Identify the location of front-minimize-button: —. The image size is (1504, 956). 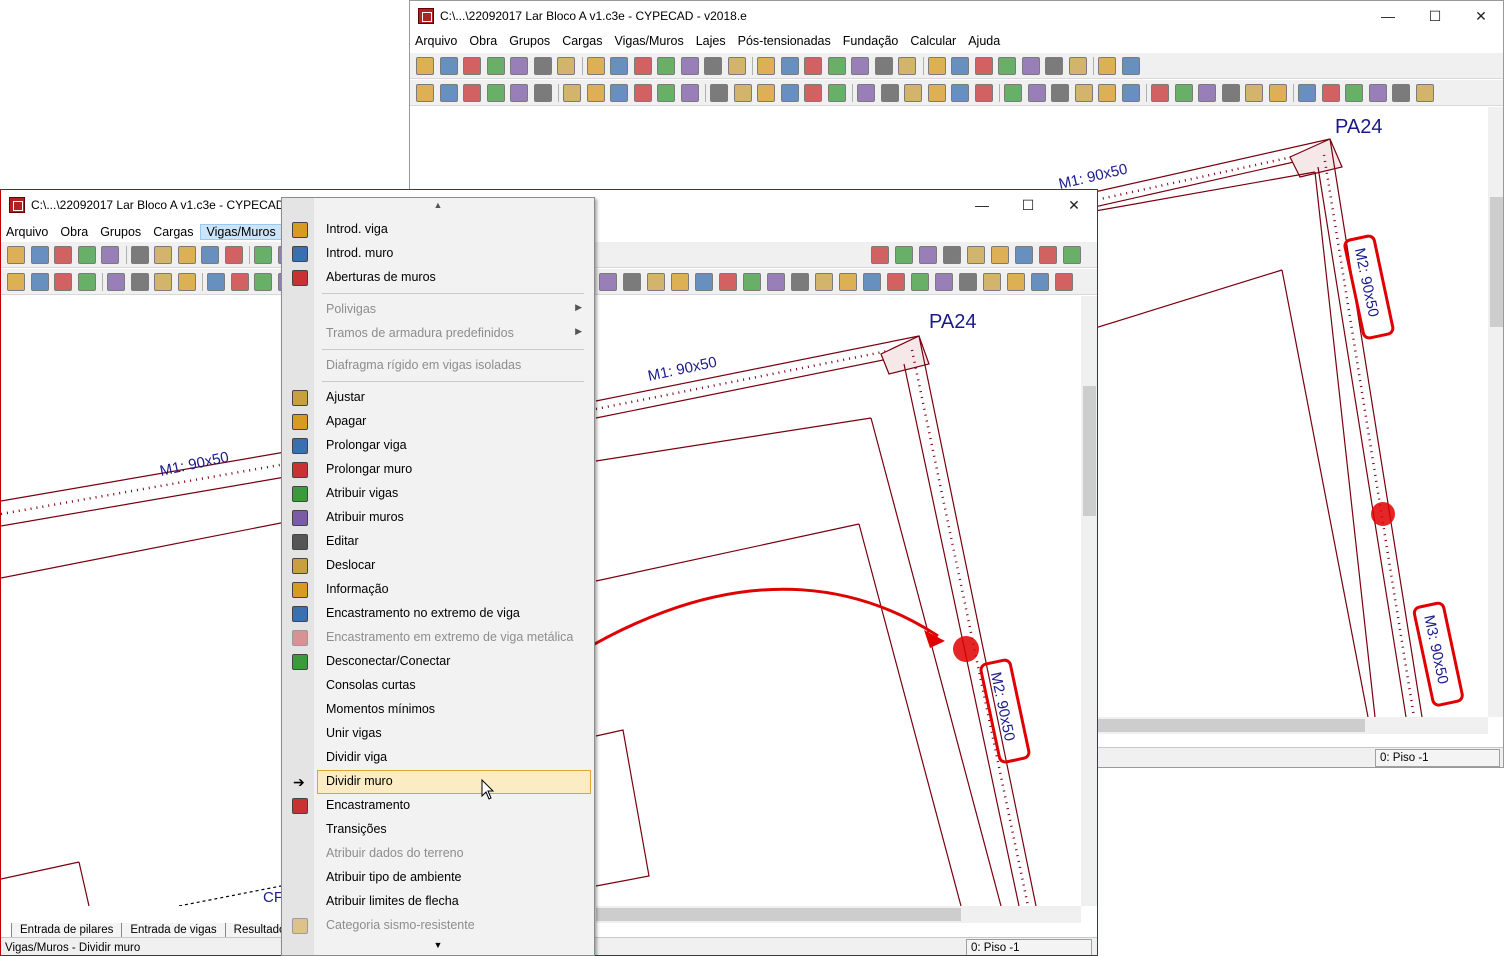
(982, 205).